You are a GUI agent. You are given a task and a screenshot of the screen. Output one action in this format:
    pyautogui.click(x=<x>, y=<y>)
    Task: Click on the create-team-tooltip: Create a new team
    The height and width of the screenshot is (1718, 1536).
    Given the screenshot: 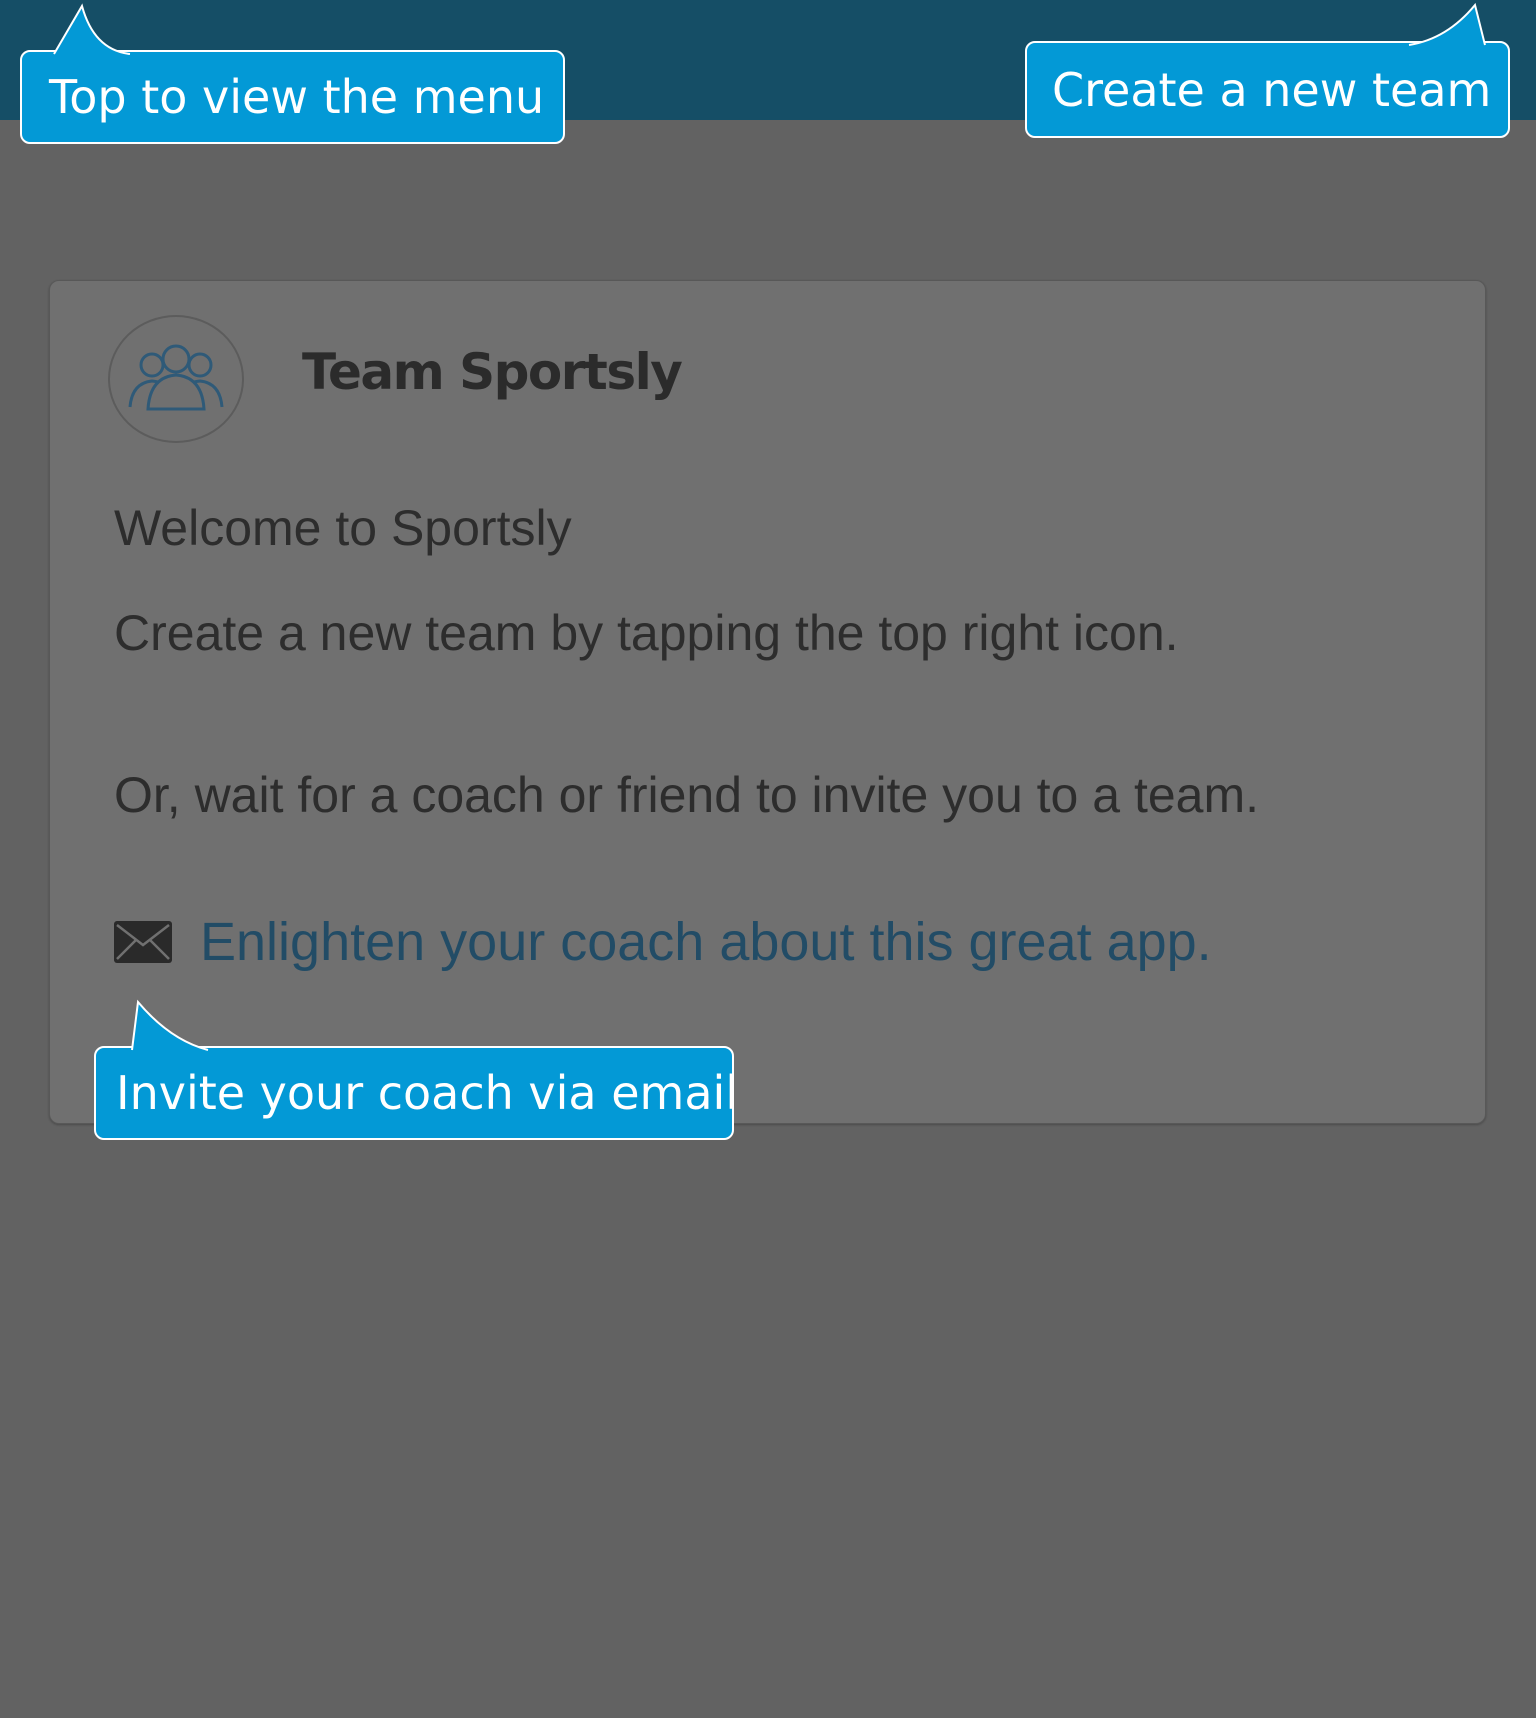 What is the action you would take?
    pyautogui.click(x=1267, y=70)
    